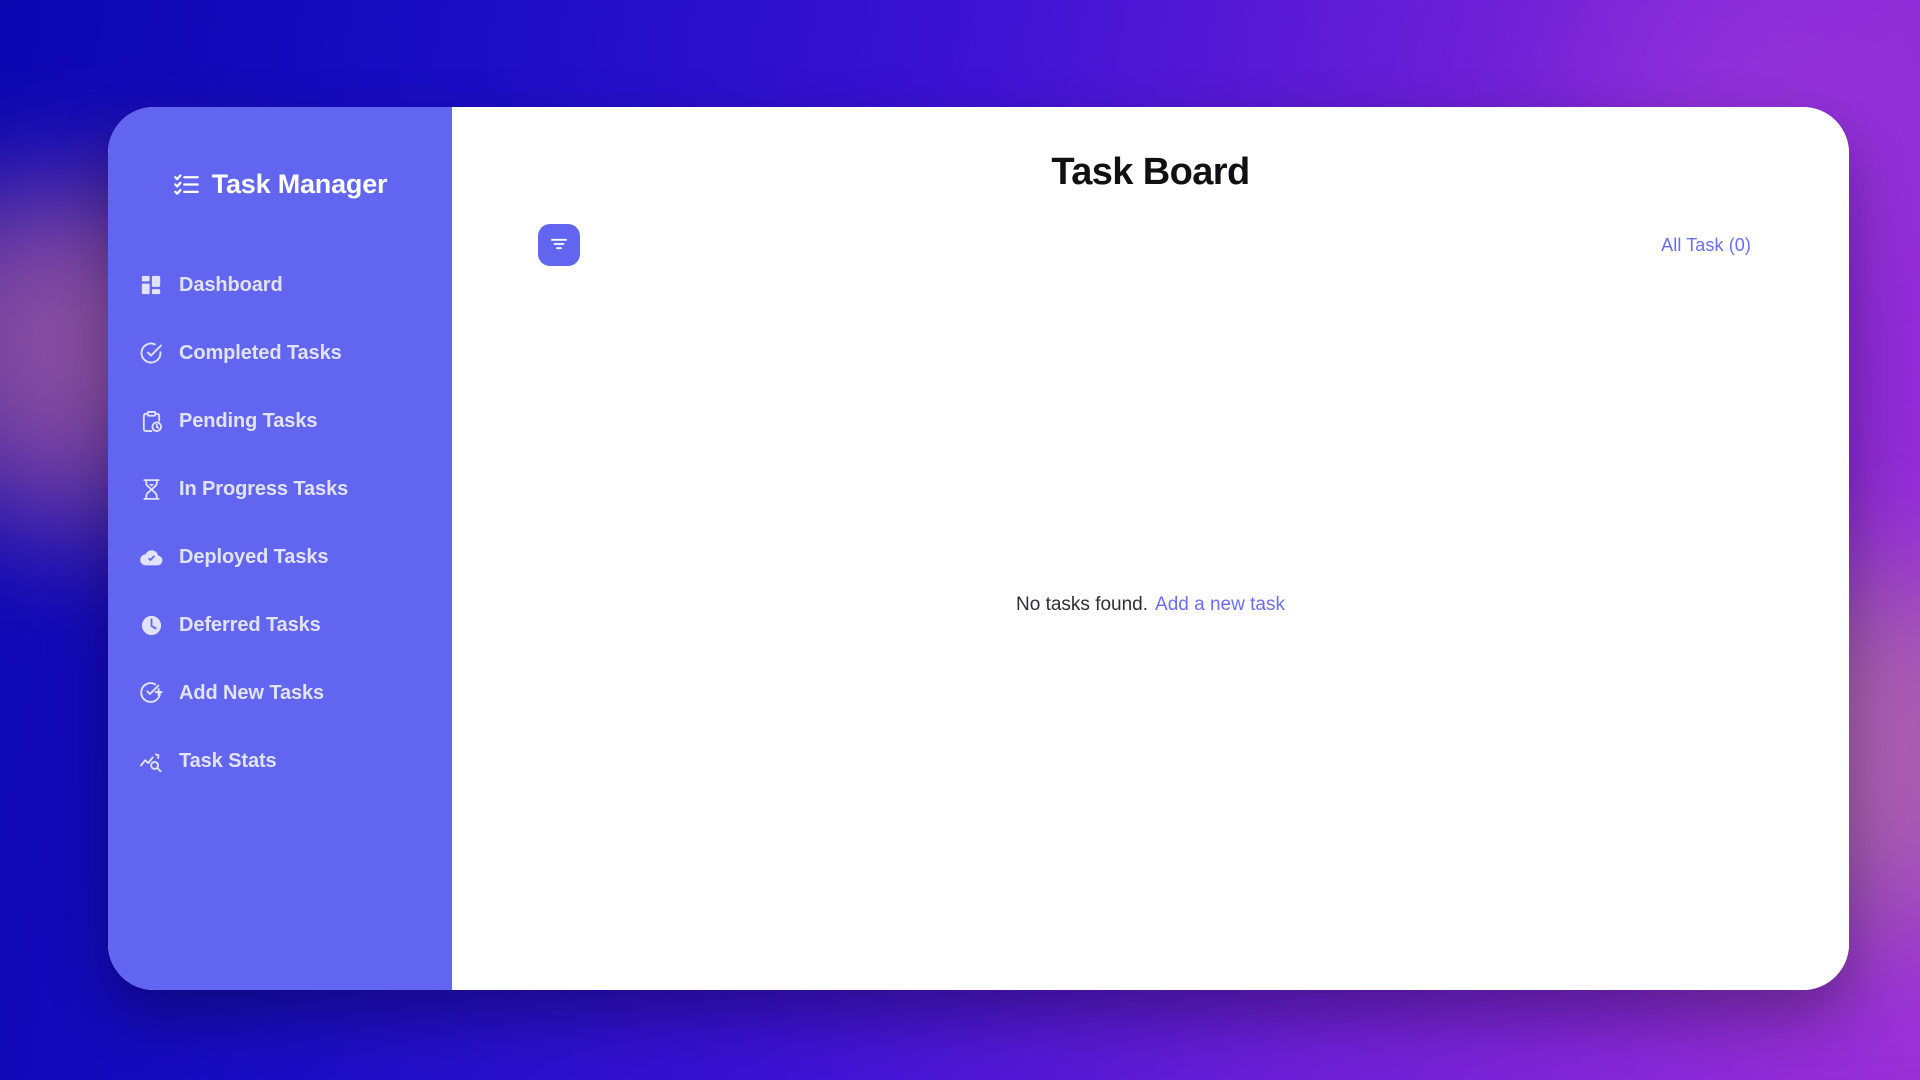 The width and height of the screenshot is (1920, 1080). Describe the element at coordinates (151, 285) in the screenshot. I see `dashboard-grid-icon` at that location.